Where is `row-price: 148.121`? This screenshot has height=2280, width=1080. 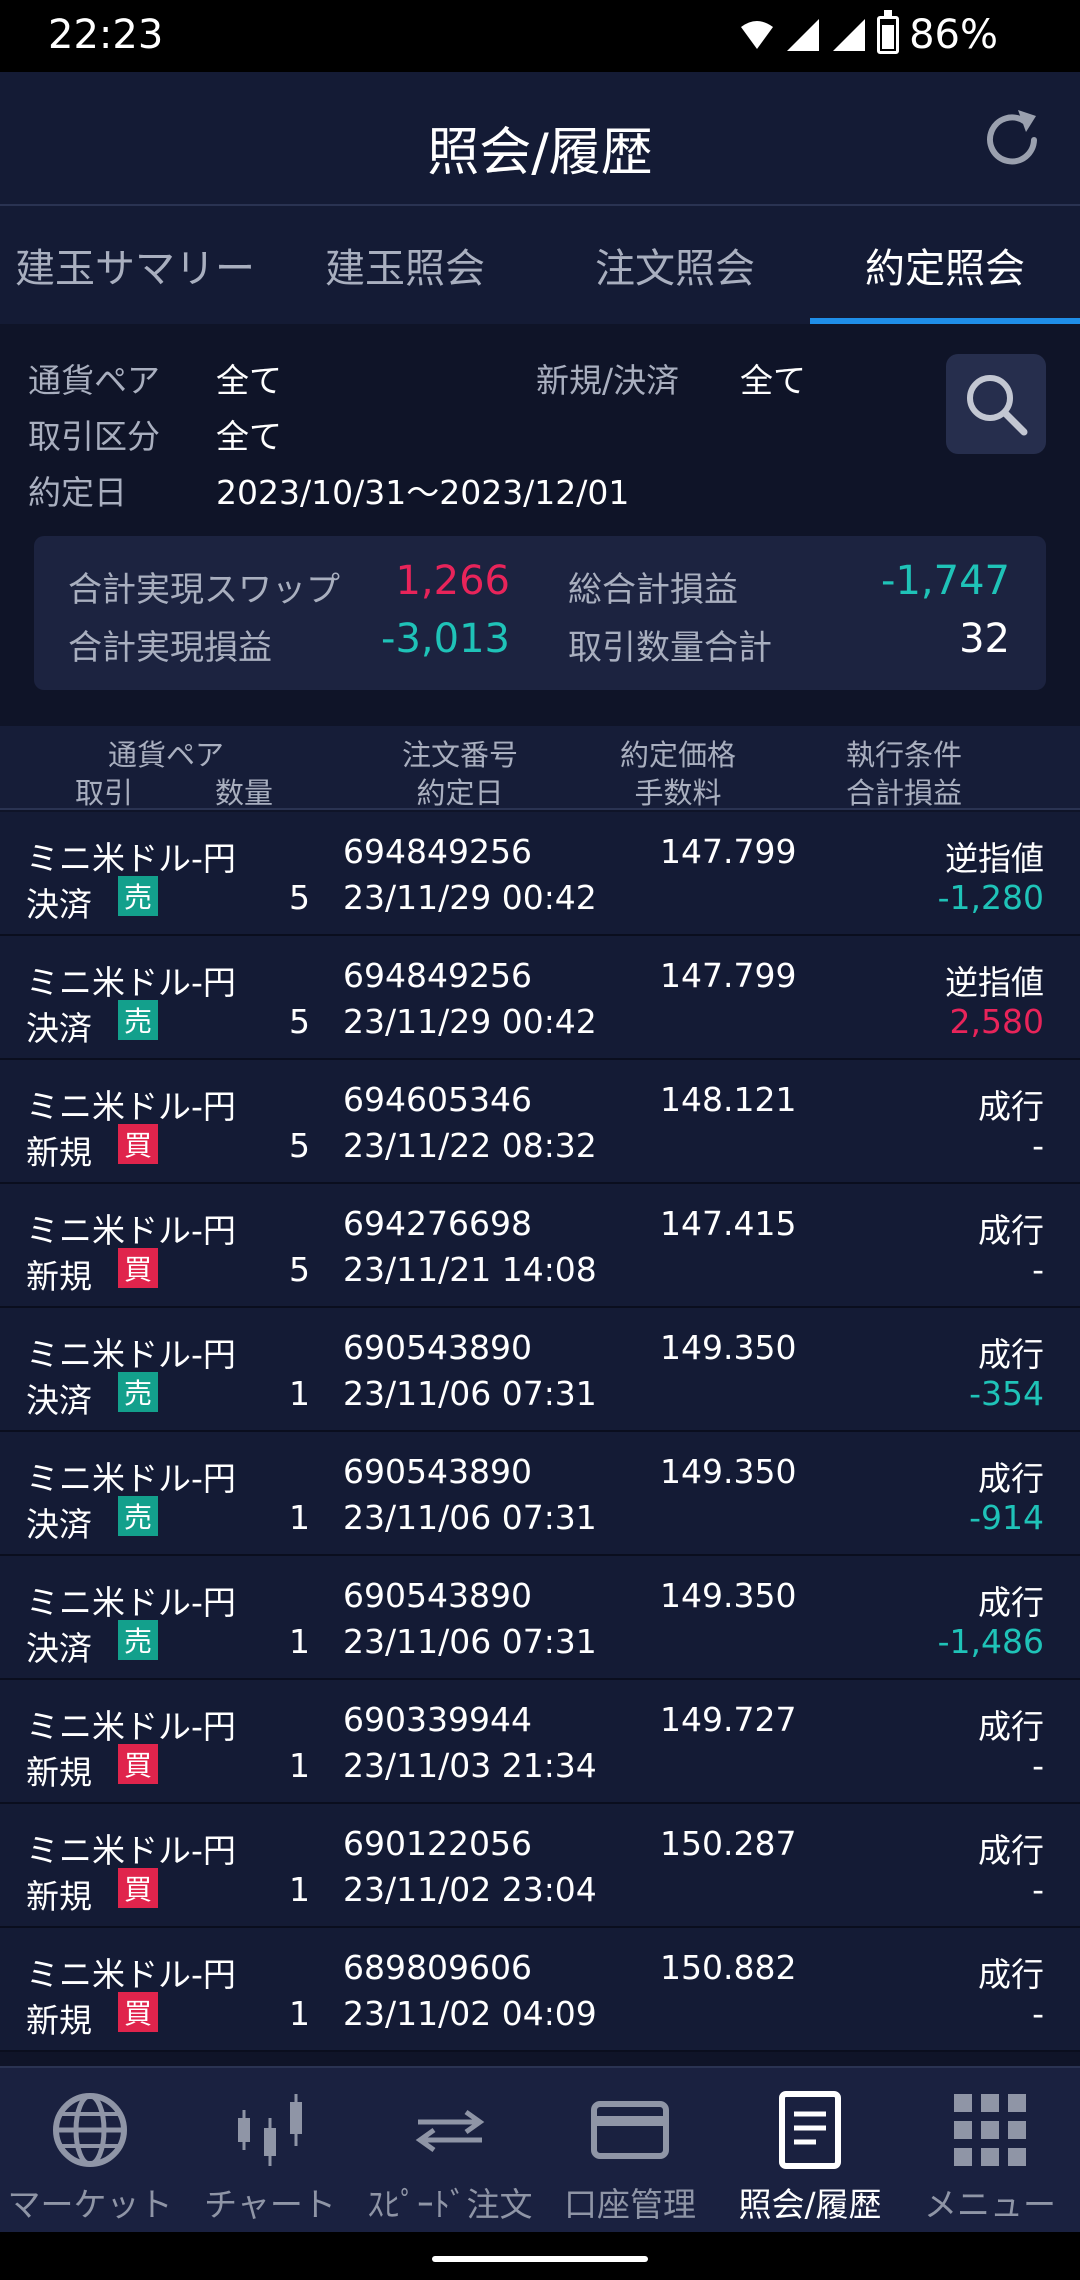 row-price: 148.121 is located at coordinates (728, 1099).